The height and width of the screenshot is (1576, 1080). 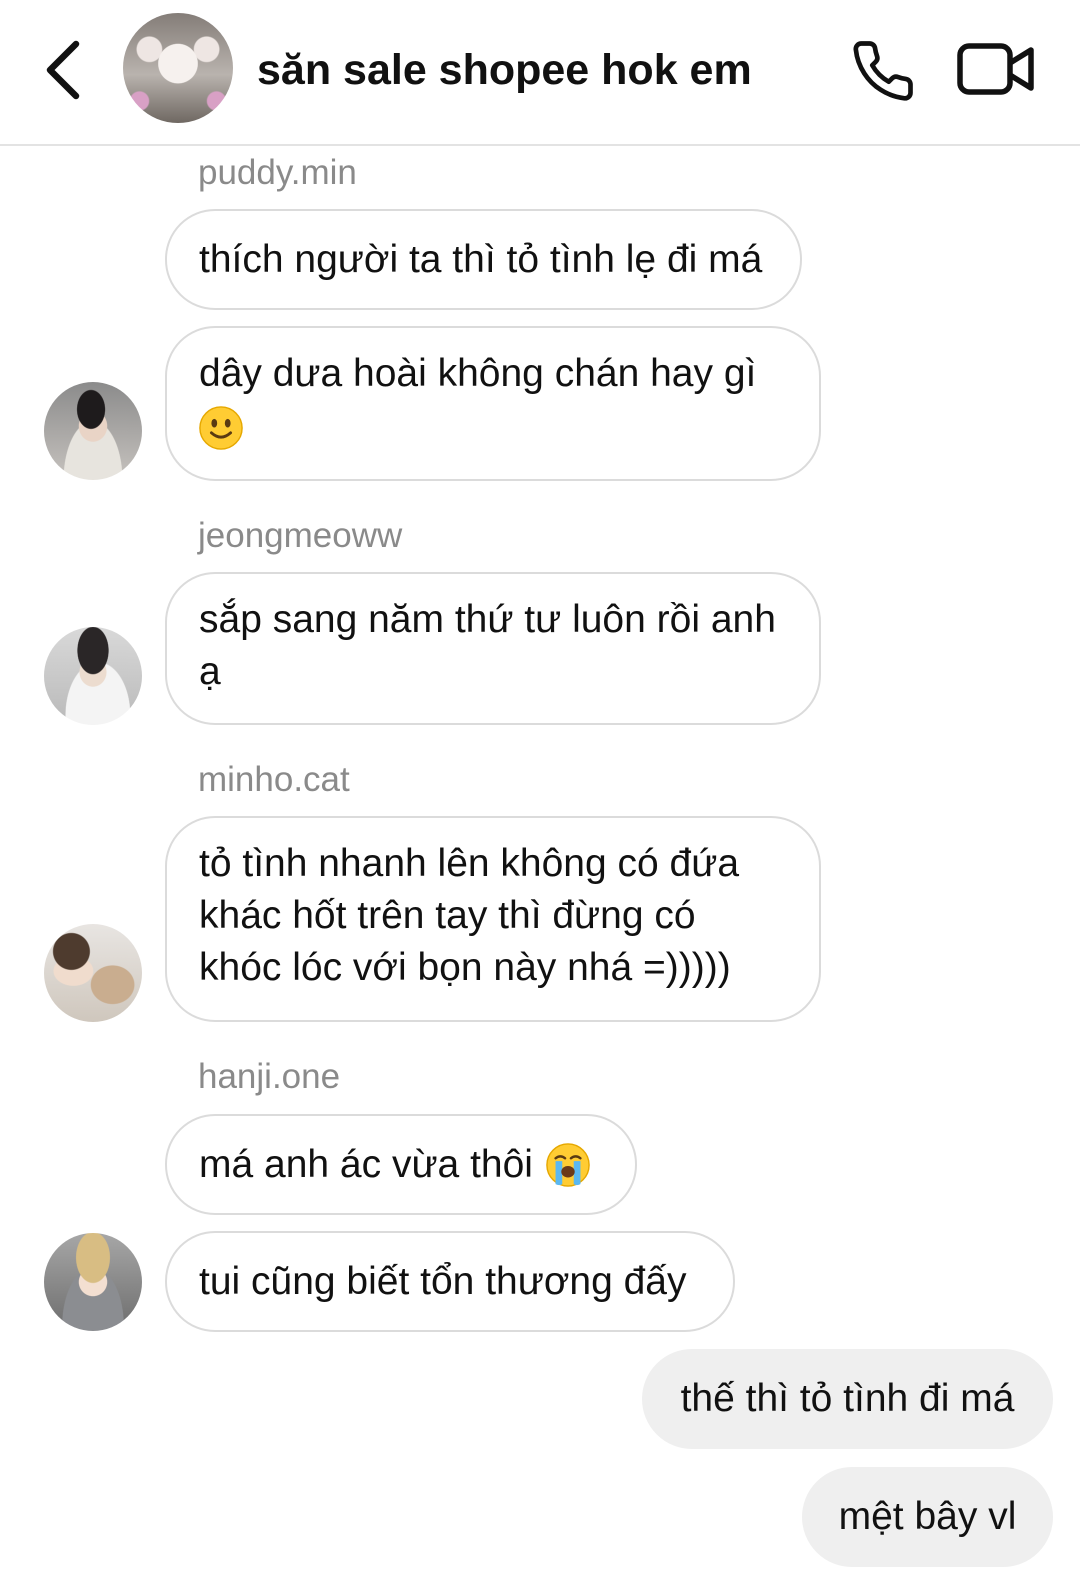 I want to click on message-bubble: má anh ác vừa thôi, so click(x=401, y=1164).